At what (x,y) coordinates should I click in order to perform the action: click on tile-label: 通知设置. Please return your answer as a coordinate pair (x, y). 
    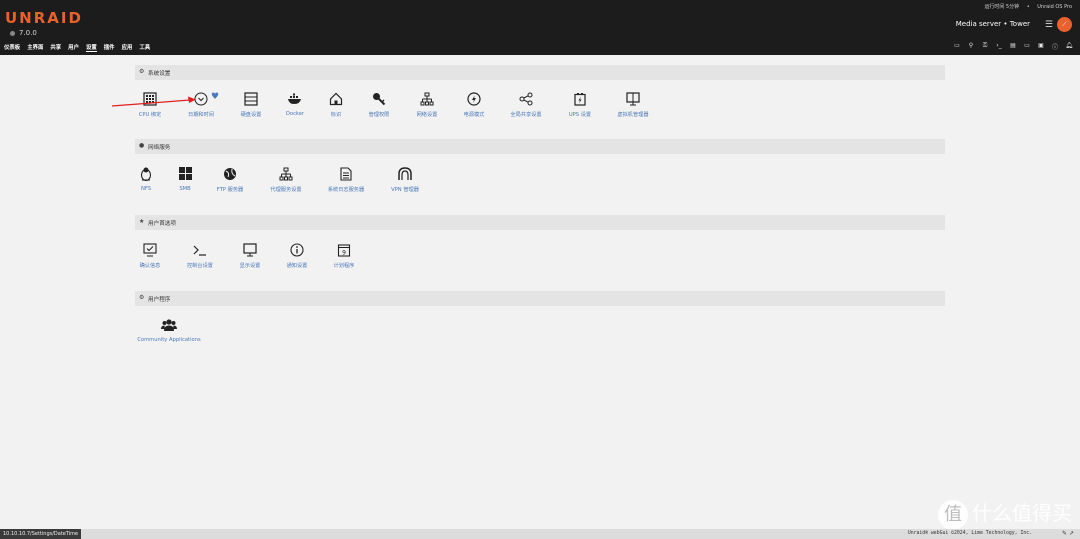
    Looking at the image, I should click on (297, 266).